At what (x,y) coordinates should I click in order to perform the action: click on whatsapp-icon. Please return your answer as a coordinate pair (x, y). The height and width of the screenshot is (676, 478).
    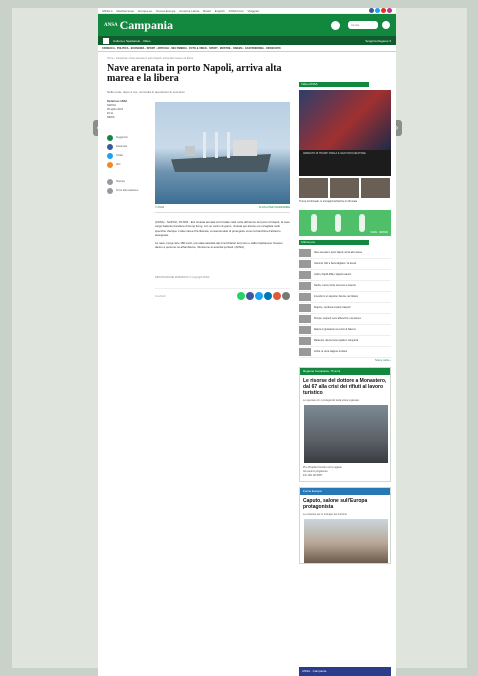
    Looking at the image, I should click on (241, 296).